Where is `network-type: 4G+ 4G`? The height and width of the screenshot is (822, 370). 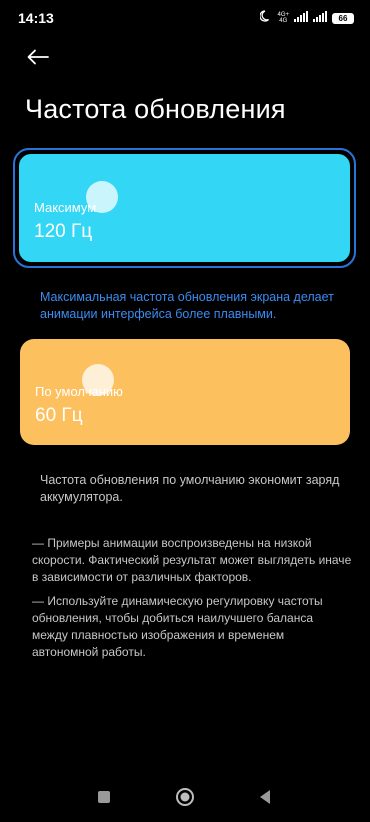
network-type: 4G+ 4G is located at coordinates (283, 18).